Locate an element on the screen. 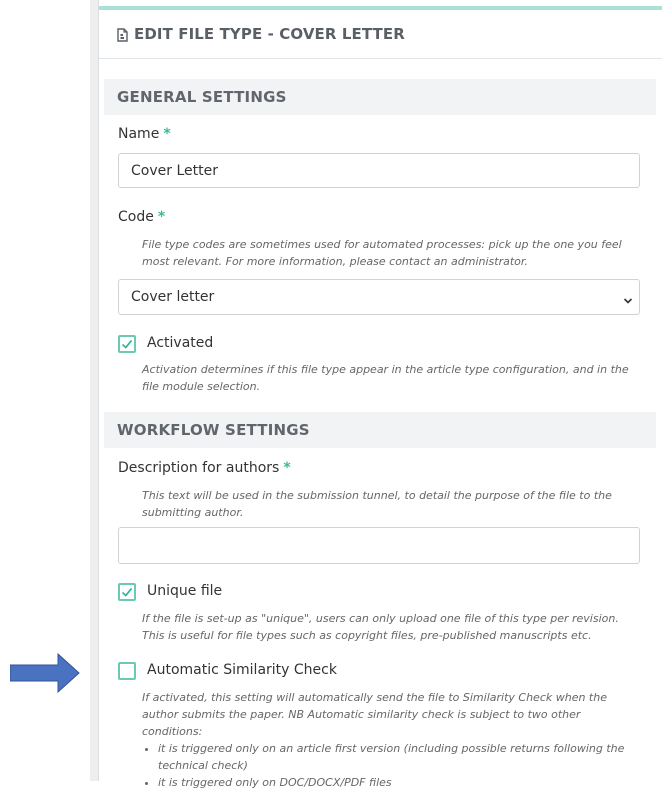 This screenshot has width=668, height=791. unique-file-checkbox is located at coordinates (127, 592).